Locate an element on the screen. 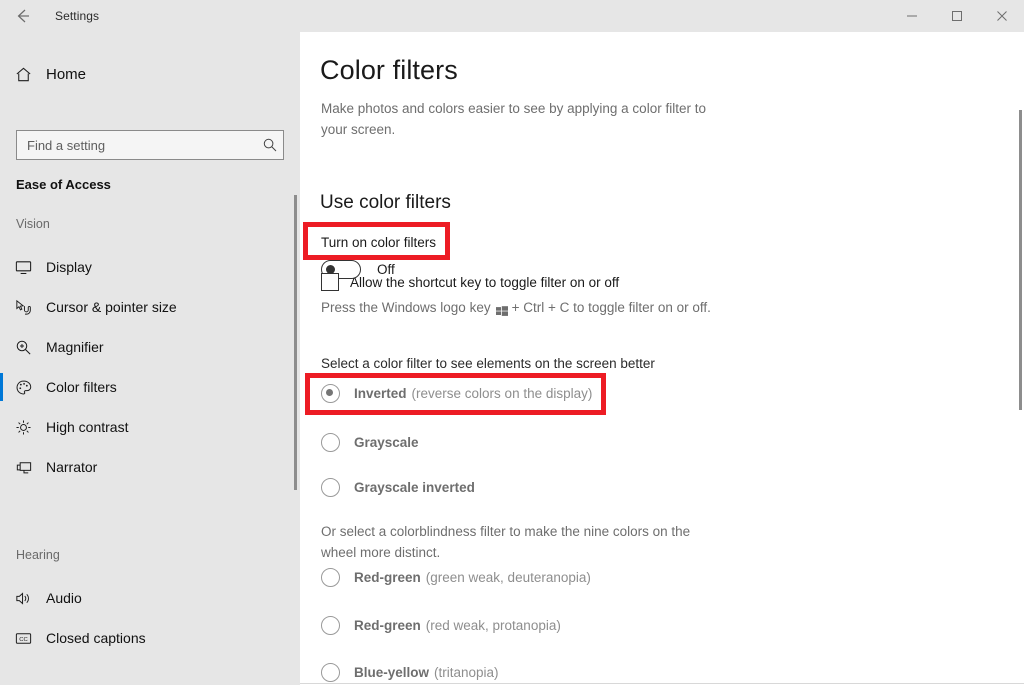  radio-option-grayscale-inverted: Grayscale inverted is located at coordinates (400, 487).